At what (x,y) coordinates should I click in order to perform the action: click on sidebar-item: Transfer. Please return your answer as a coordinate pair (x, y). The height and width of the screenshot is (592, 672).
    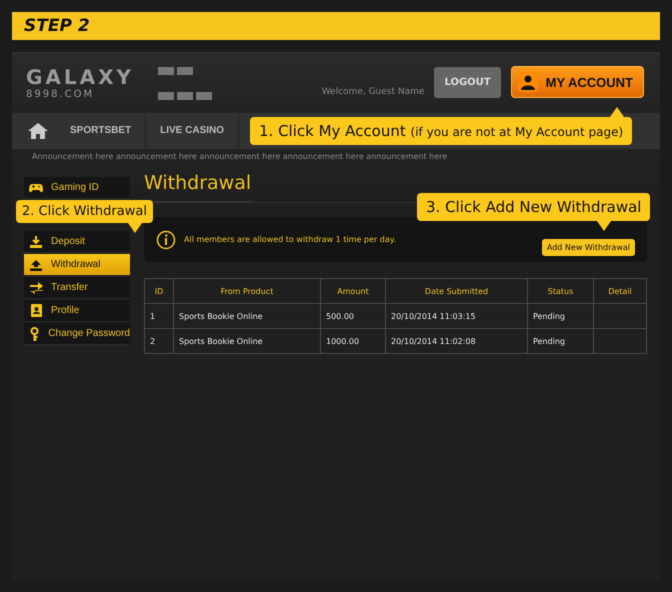
    Looking at the image, I should click on (77, 288).